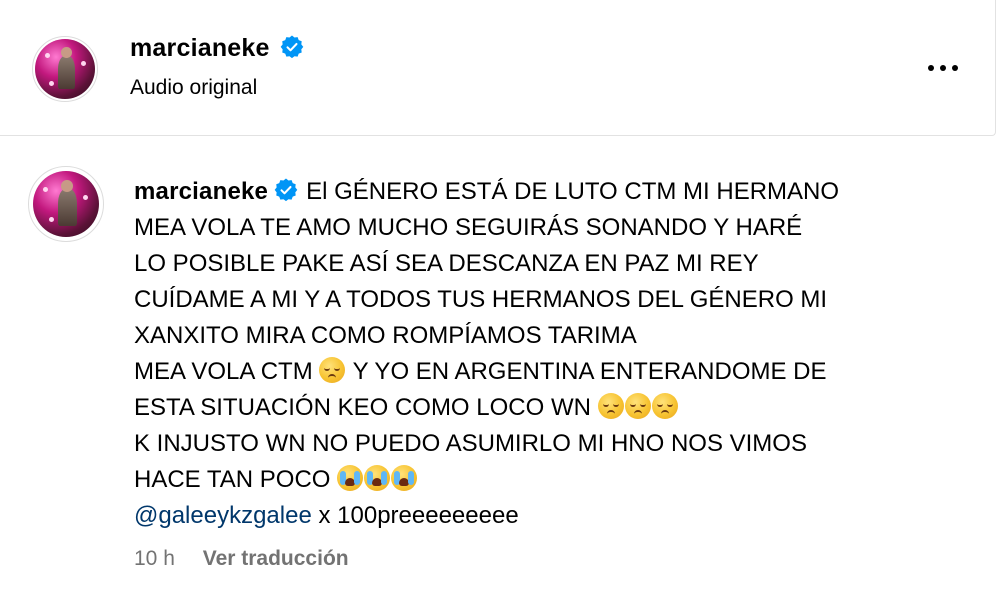 The height and width of the screenshot is (598, 998). Describe the element at coordinates (65, 69) in the screenshot. I see `header-avatar` at that location.